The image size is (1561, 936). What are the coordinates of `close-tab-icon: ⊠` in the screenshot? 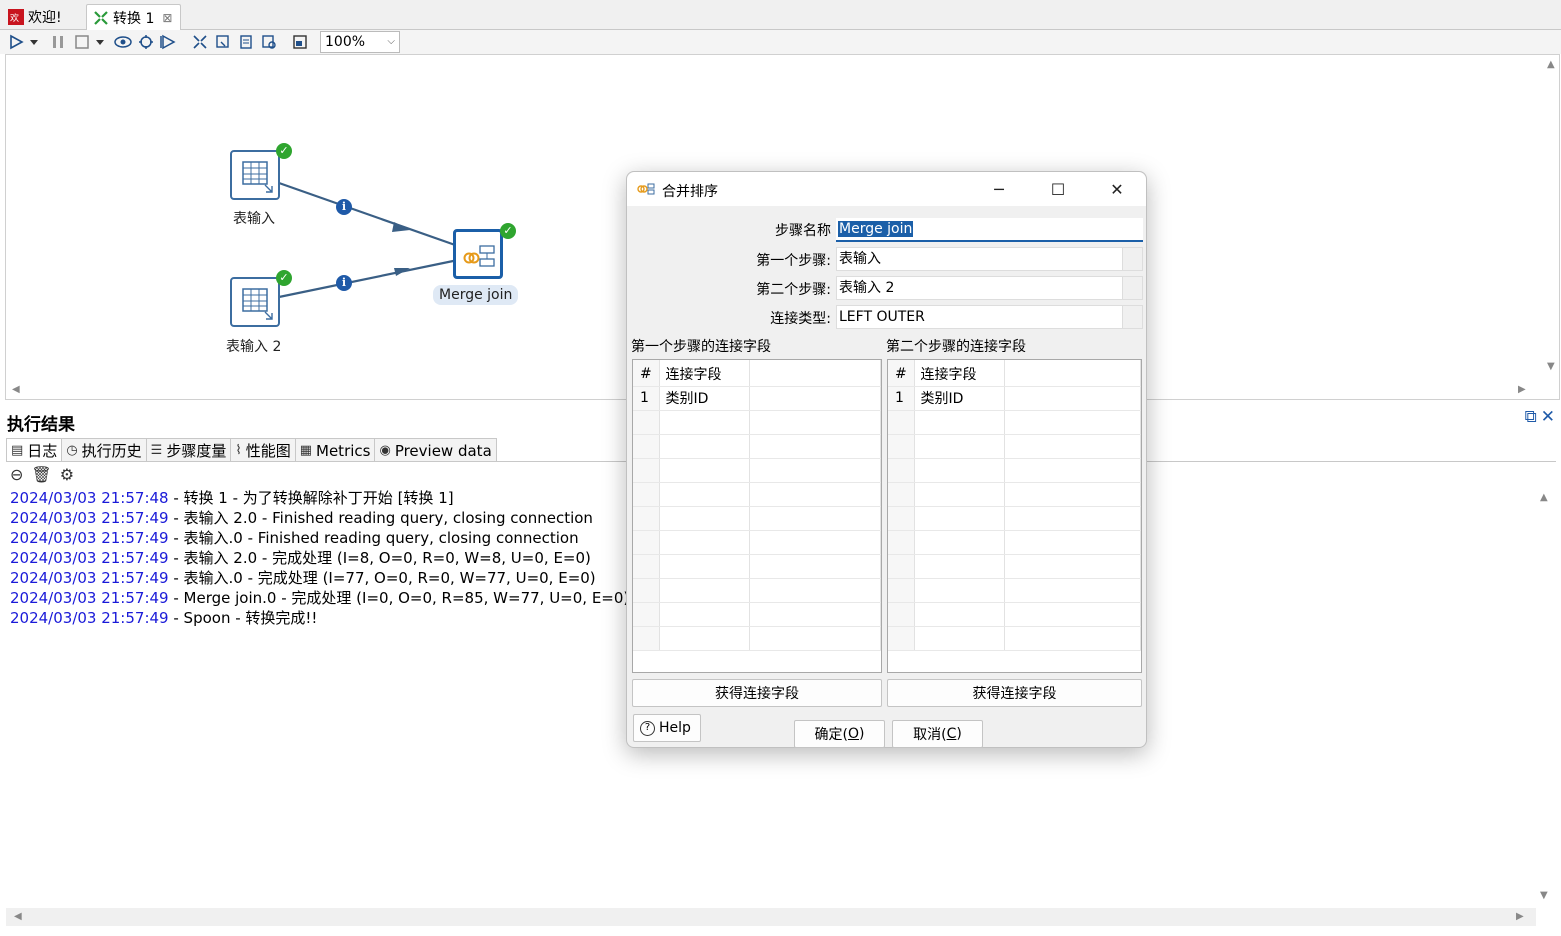 It's located at (167, 18).